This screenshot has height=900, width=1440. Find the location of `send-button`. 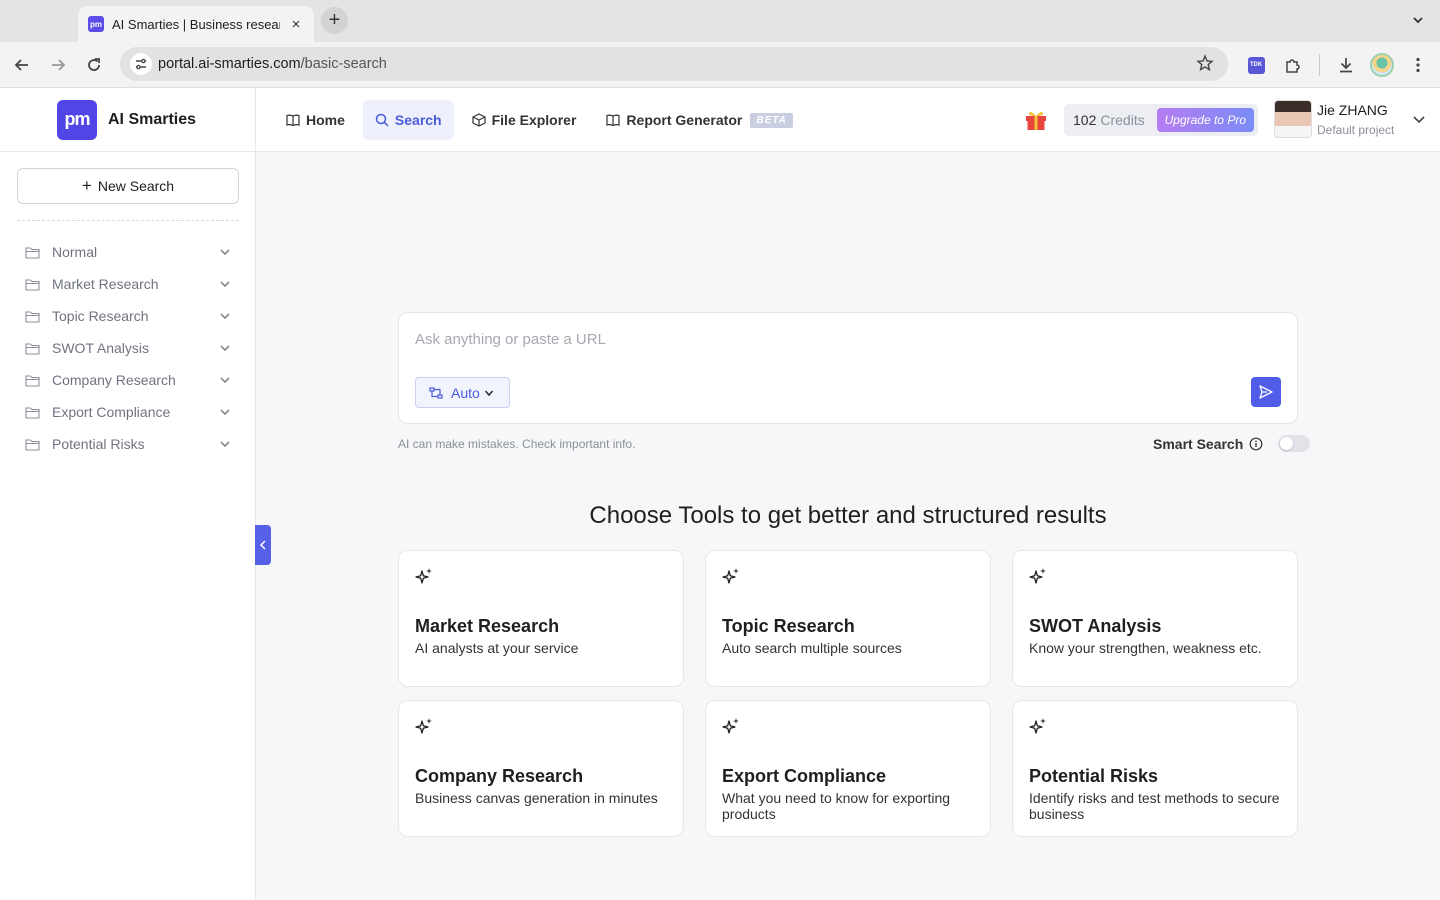

send-button is located at coordinates (1266, 392).